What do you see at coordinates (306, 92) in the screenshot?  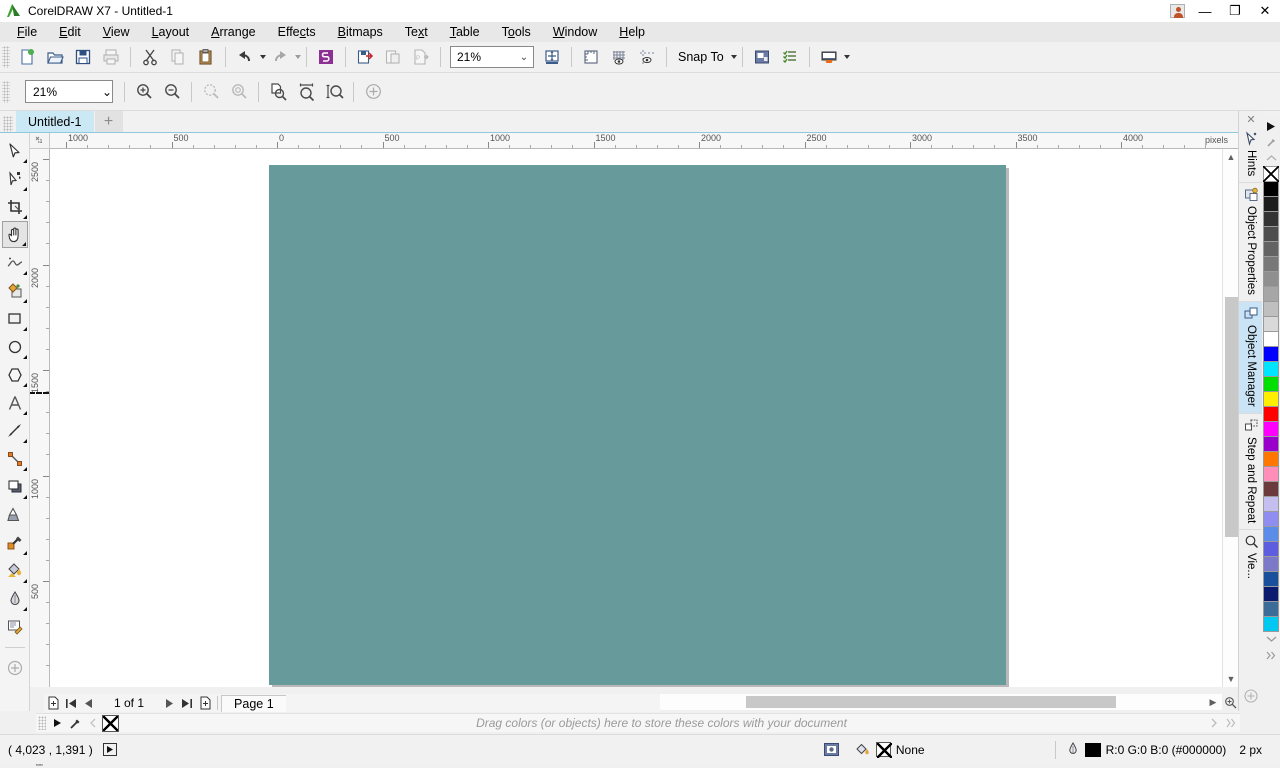 I see `zoom-to-page-width-button` at bounding box center [306, 92].